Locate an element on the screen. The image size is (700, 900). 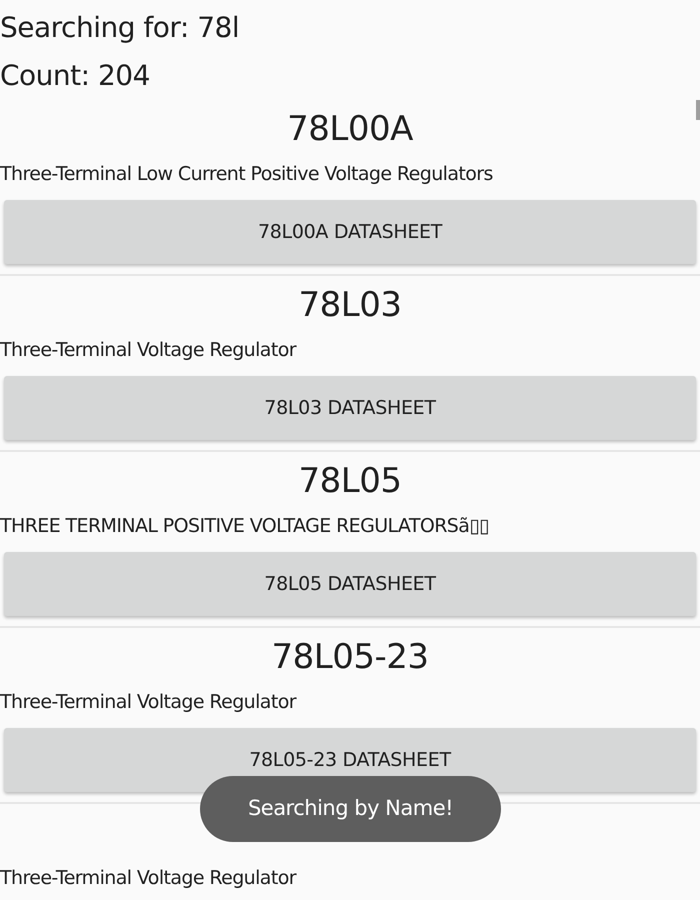
part-number: 78L05 is located at coordinates (350, 481).